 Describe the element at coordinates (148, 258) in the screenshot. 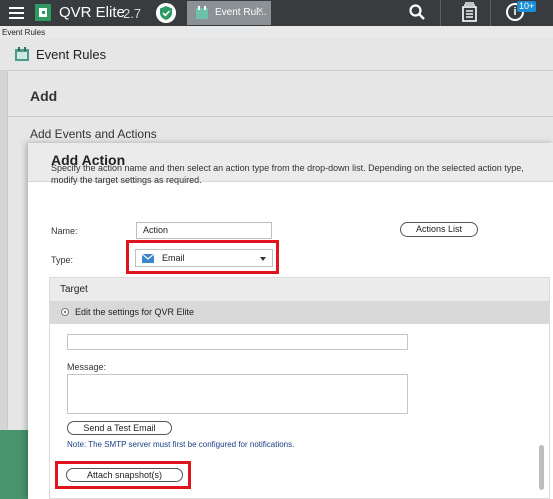

I see `email-icon` at that location.